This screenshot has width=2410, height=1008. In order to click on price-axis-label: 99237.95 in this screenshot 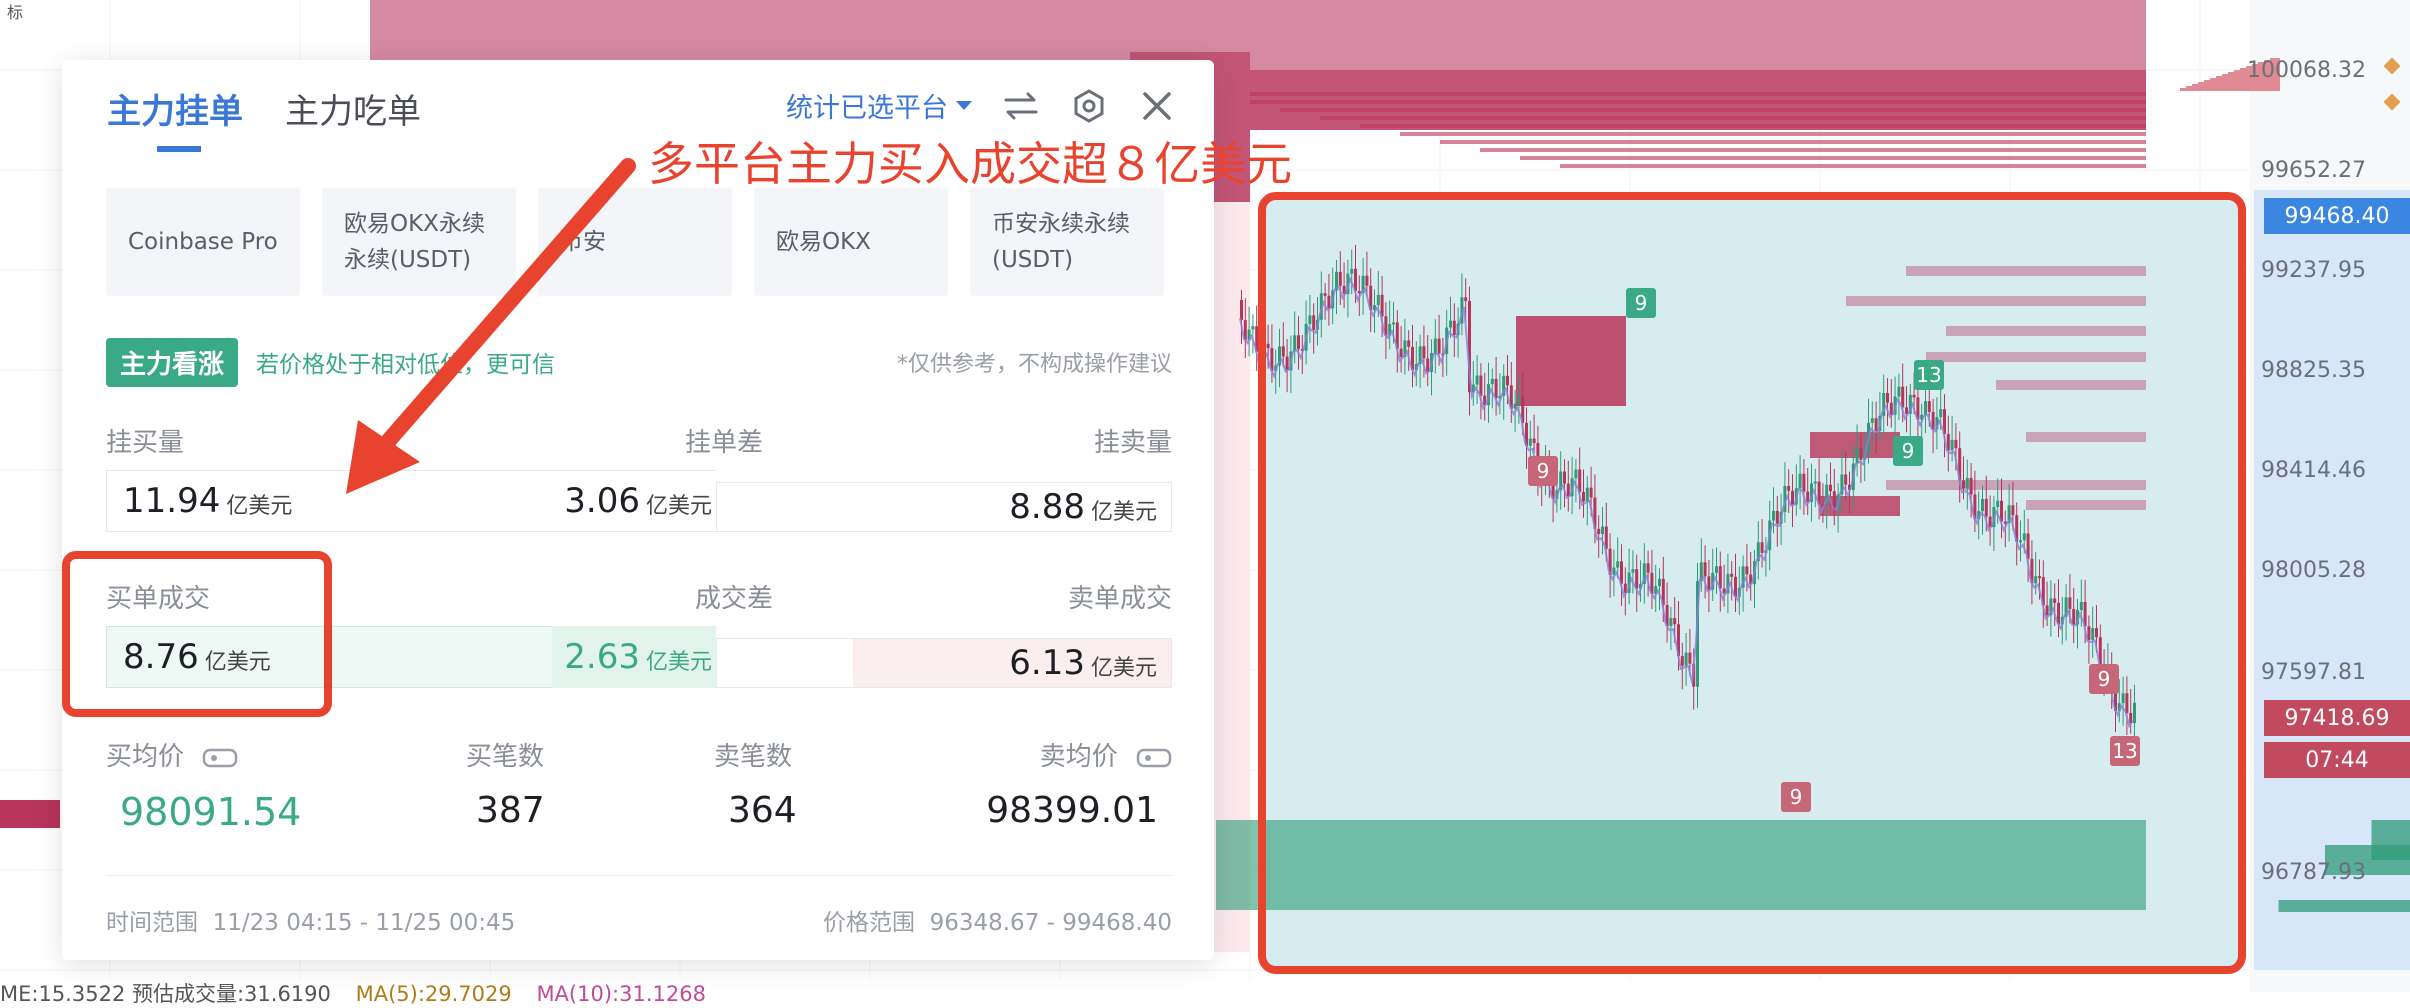, I will do `click(2313, 270)`.